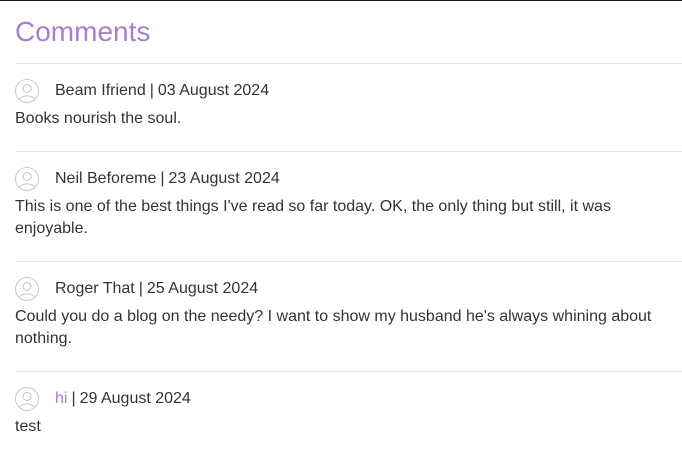  Describe the element at coordinates (98, 118) in the screenshot. I see `comment-text: Books nourish the soul.` at that location.